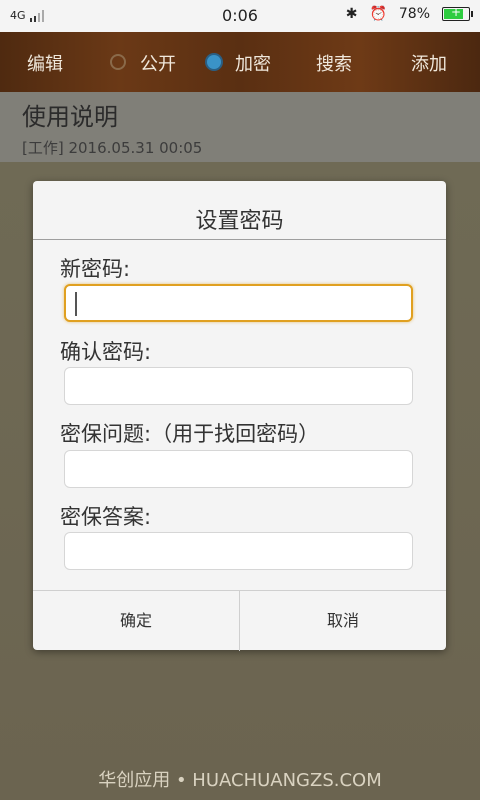  What do you see at coordinates (45, 63) in the screenshot?
I see `edit-button: 编辑` at bounding box center [45, 63].